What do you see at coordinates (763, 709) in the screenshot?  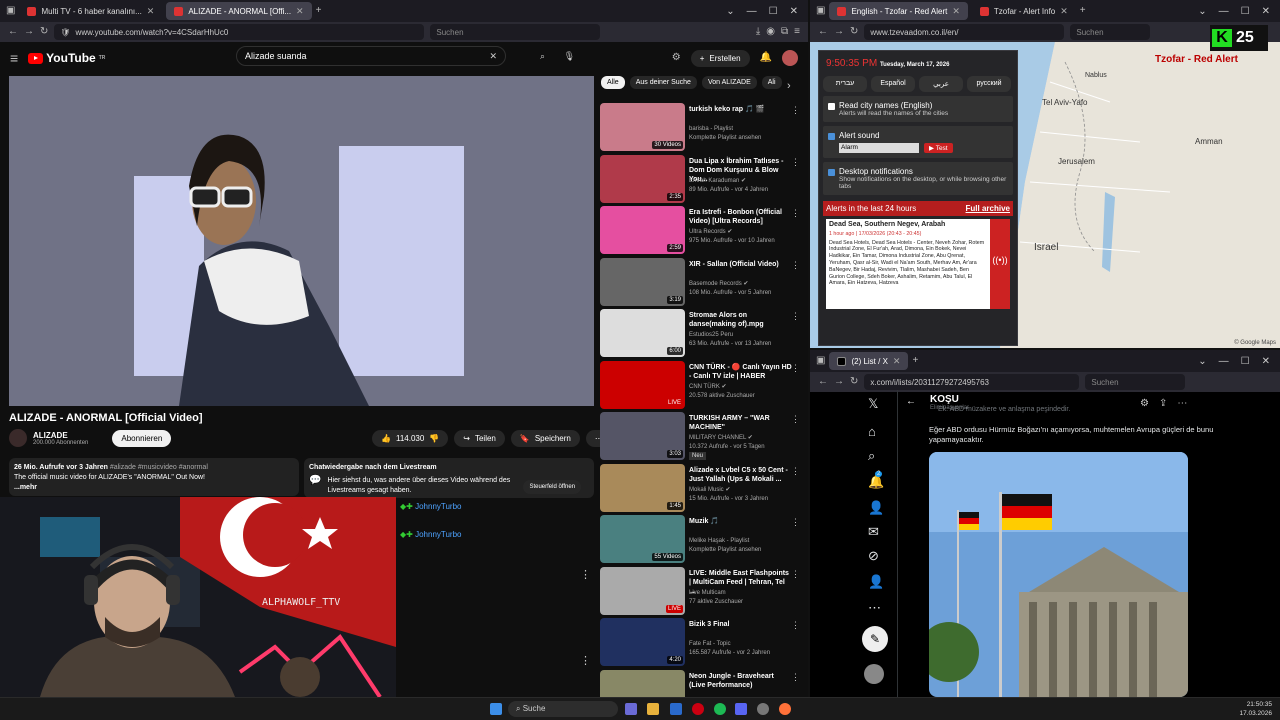 I see `app-icon` at bounding box center [763, 709].